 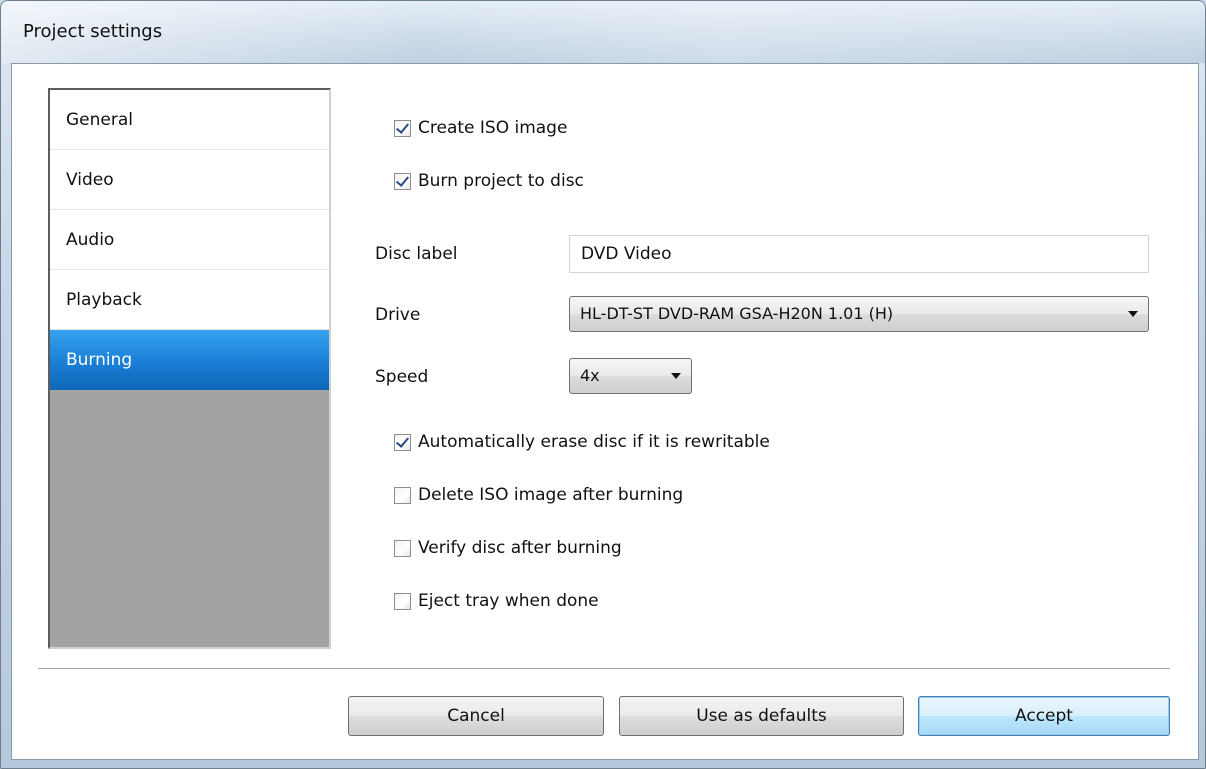 I want to click on burn-to-disc-label: Burn project to disc, so click(x=501, y=181).